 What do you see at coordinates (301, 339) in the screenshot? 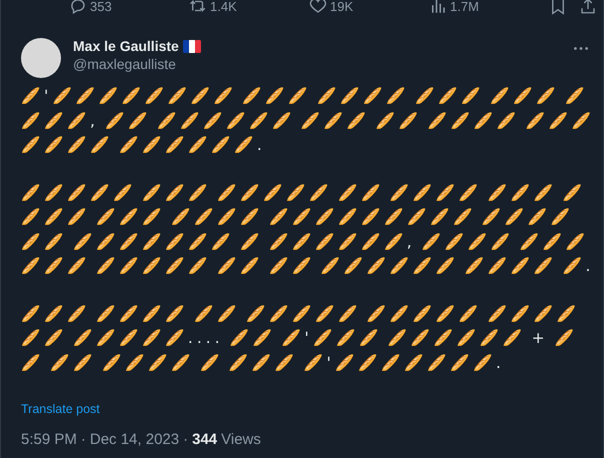
I see `post-text: 🥖🥖🥖 🥖🥖🥖🥖 🥖🥖 🥖🥖🥖🥖🥖 🥖🥖🥖🥖🥖 🥖🥖🥖🥖 🥖🥖 🥖🥖🥖🥖🥖.... 🥖🥖 🥖'🥖🥖🥖 🥖🥖🥖🥖🥖🥖 + 🥖🥖 🥖🥖 🥖🥖🥖🥖 🥖 🥖🥖🥖 🥖'🥖🥖🥖🥖🥖🥖🥖.` at bounding box center [301, 339].